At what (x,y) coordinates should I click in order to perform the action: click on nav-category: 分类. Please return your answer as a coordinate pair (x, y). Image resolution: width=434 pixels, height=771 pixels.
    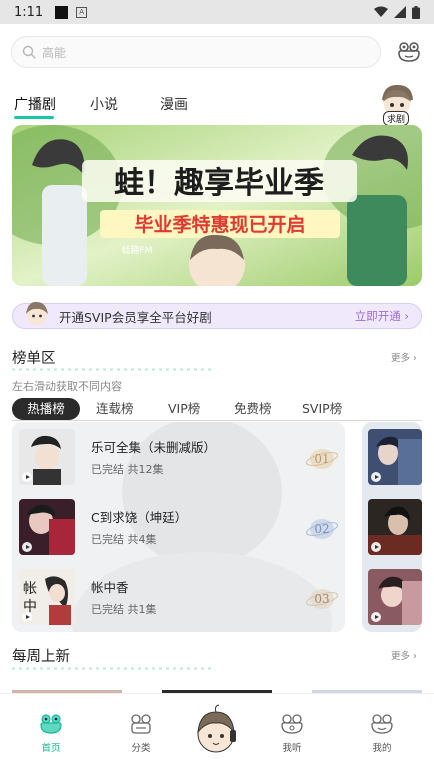
    Looking at the image, I should click on (141, 734).